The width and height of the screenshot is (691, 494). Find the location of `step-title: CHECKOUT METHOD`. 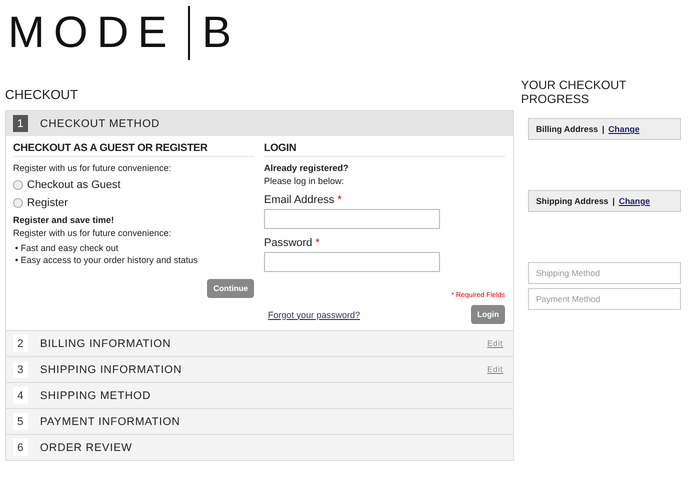

step-title: CHECKOUT METHOD is located at coordinates (100, 124).